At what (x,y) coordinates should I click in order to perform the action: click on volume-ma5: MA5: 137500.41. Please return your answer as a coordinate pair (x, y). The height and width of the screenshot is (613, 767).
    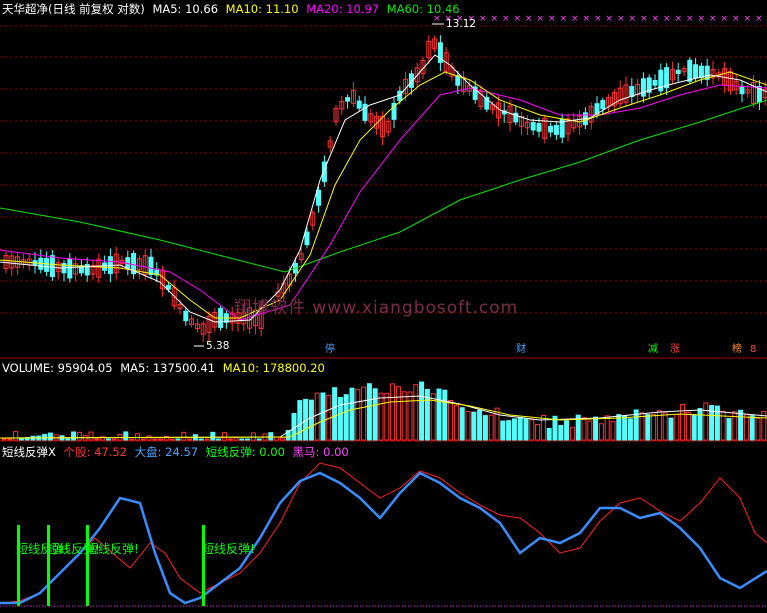
    Looking at the image, I should click on (168, 368).